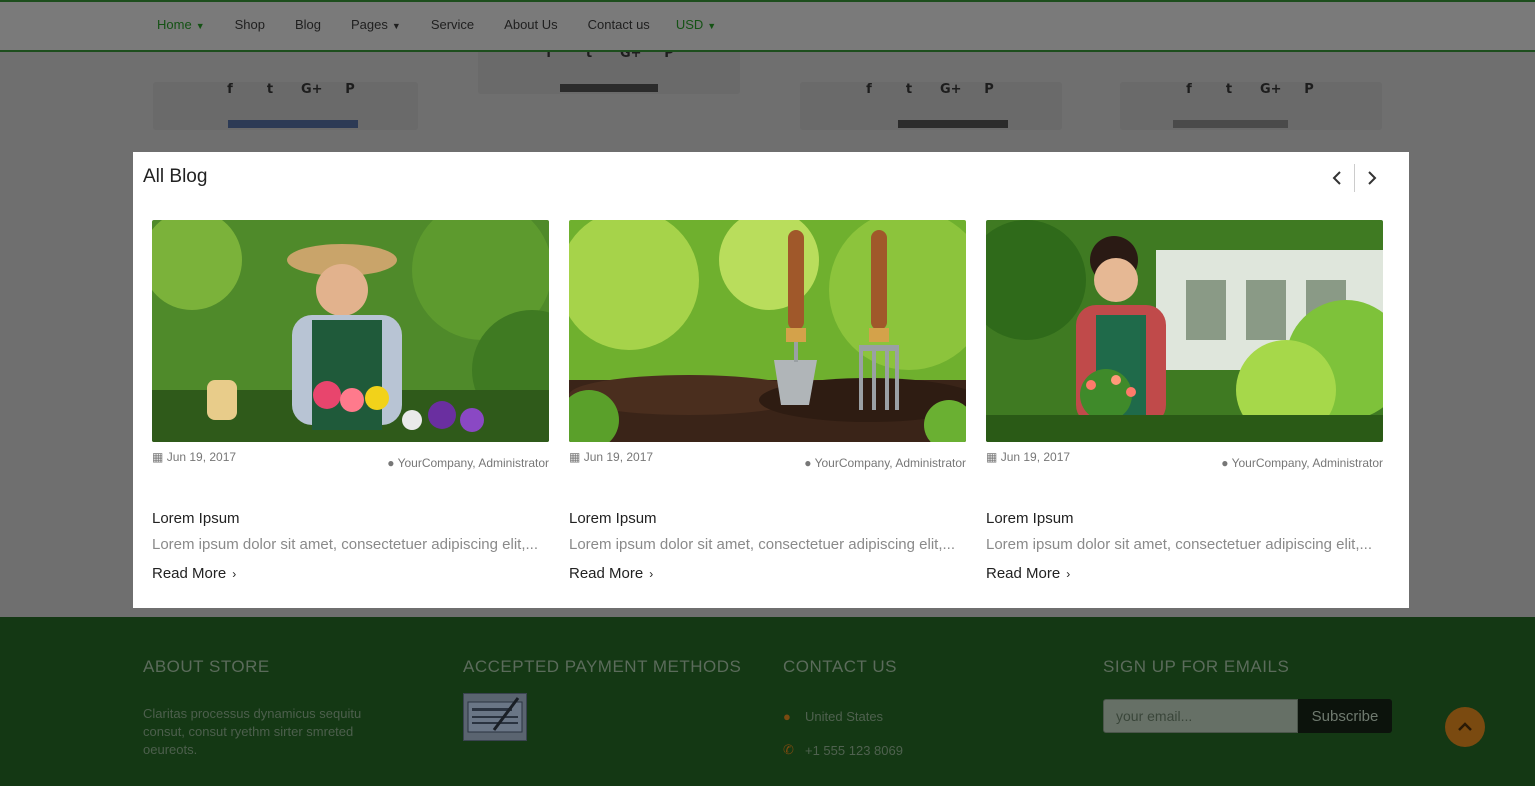 The width and height of the screenshot is (1535, 786). Describe the element at coordinates (854, 750) in the screenshot. I see `contact-phone-text: +1 555 123 8069` at that location.